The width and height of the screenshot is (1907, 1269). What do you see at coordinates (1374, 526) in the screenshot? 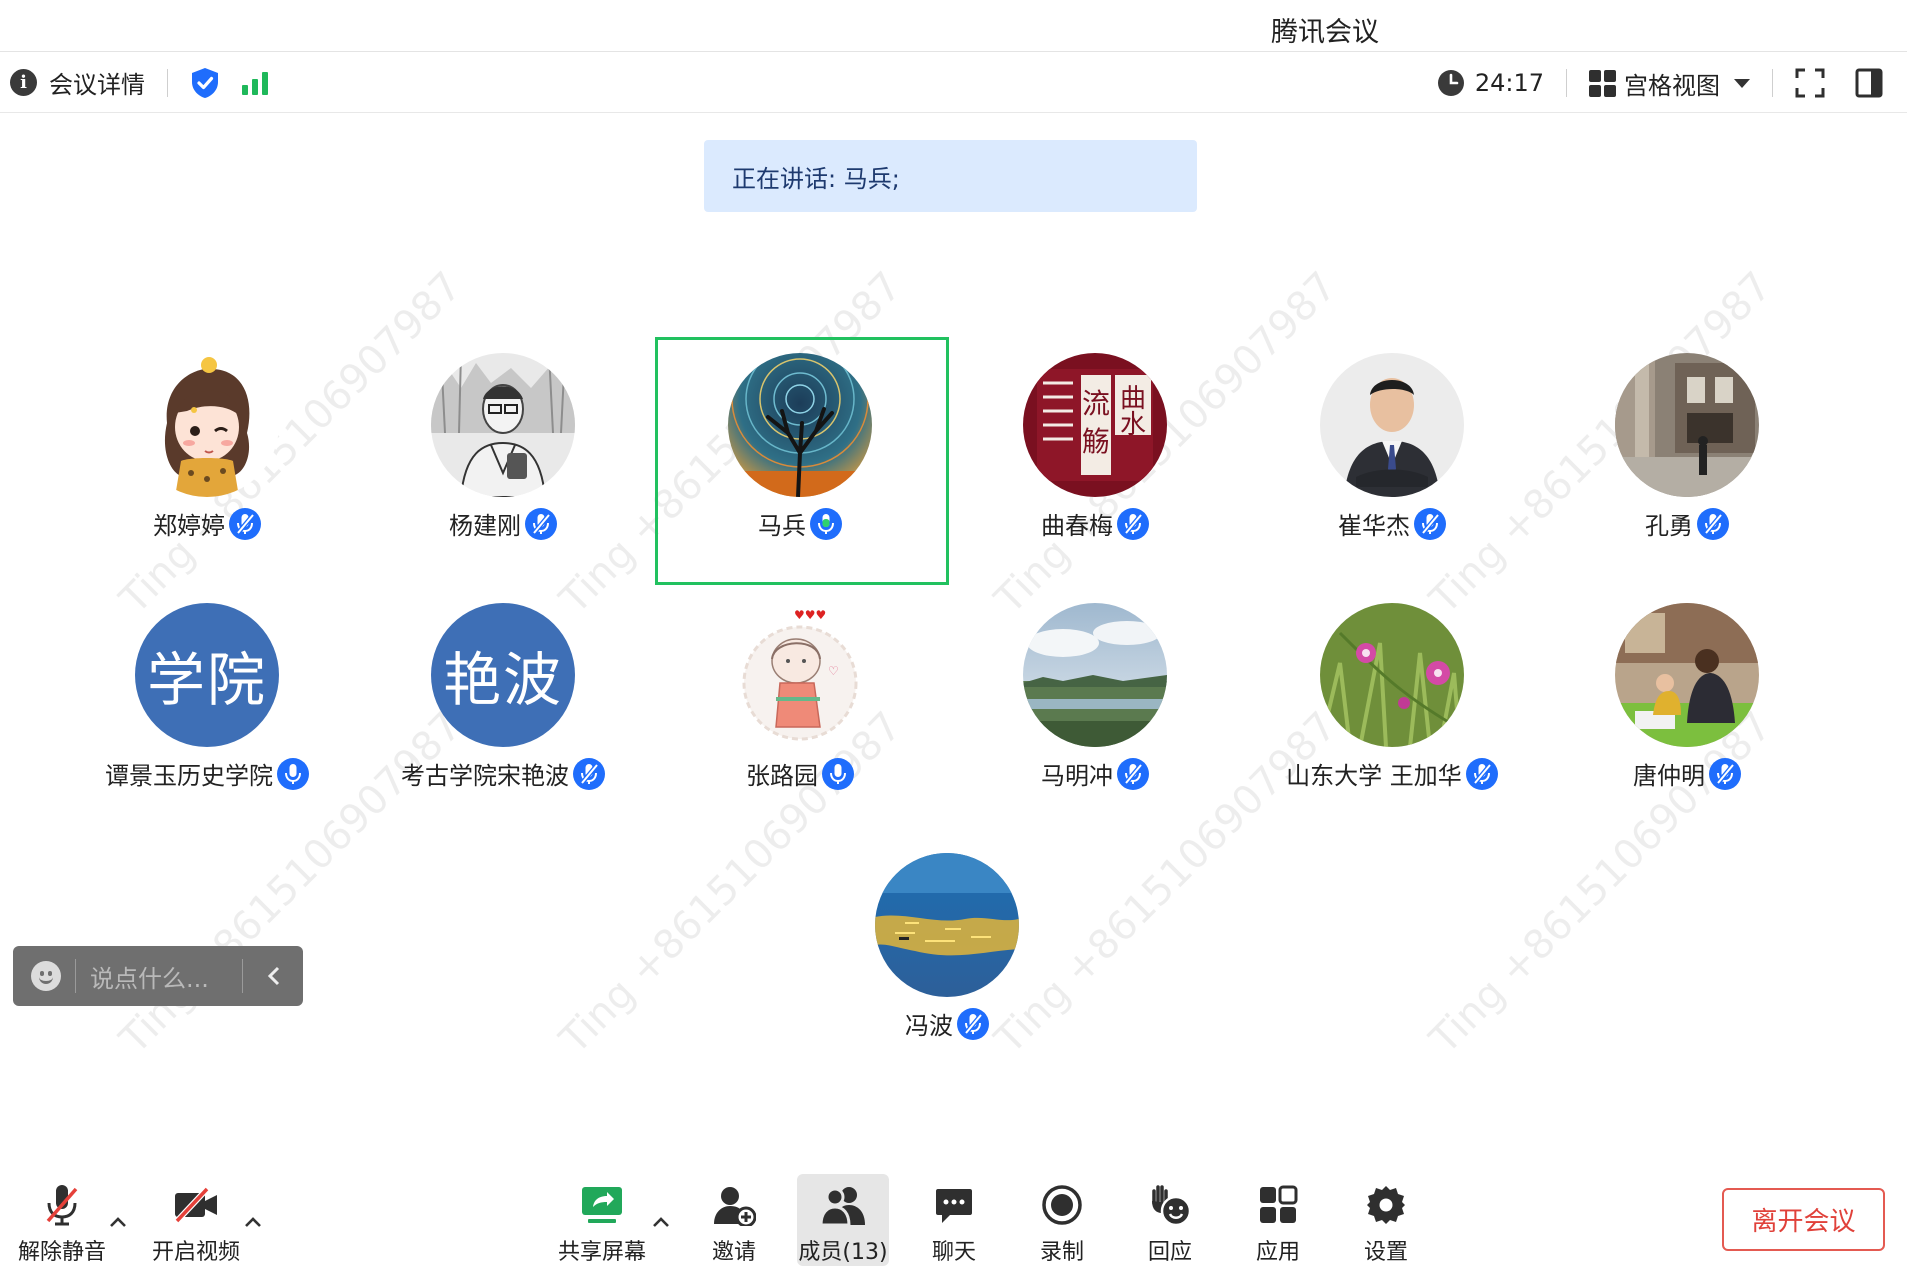
I see `participant-name: 崔华杰` at bounding box center [1374, 526].